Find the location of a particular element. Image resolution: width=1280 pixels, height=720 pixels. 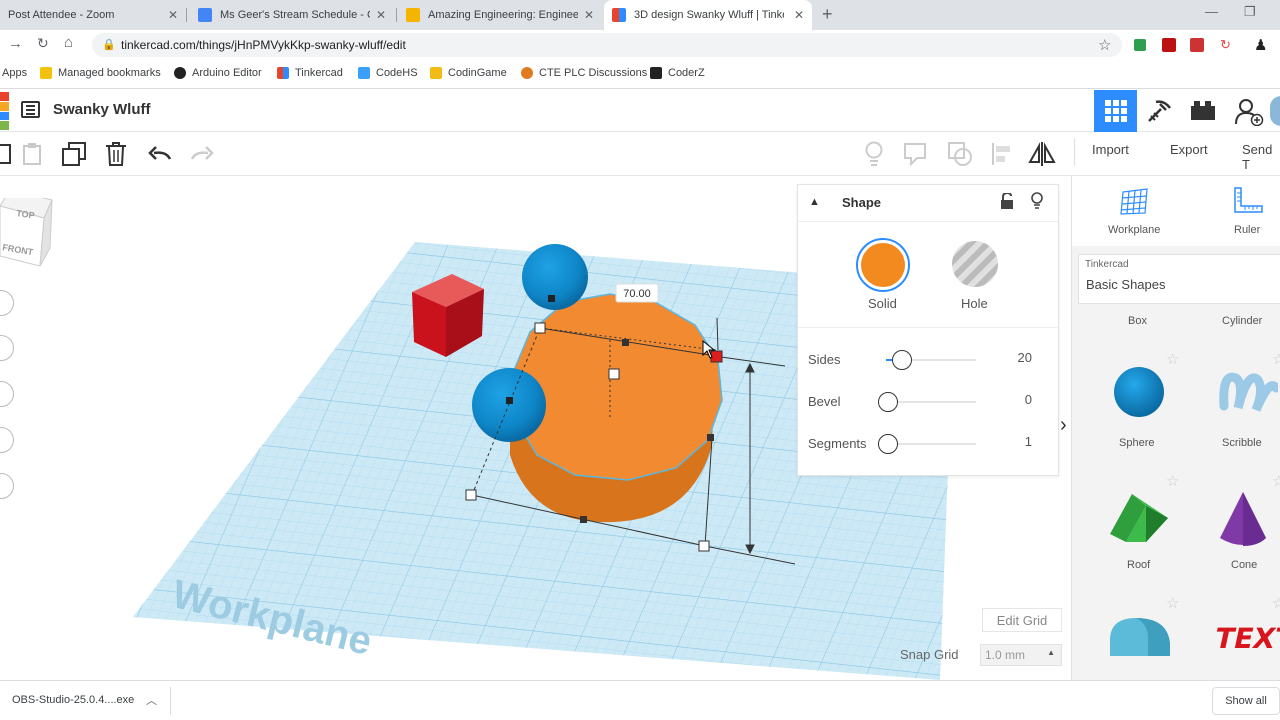

solid-color-button is located at coordinates (883, 265).